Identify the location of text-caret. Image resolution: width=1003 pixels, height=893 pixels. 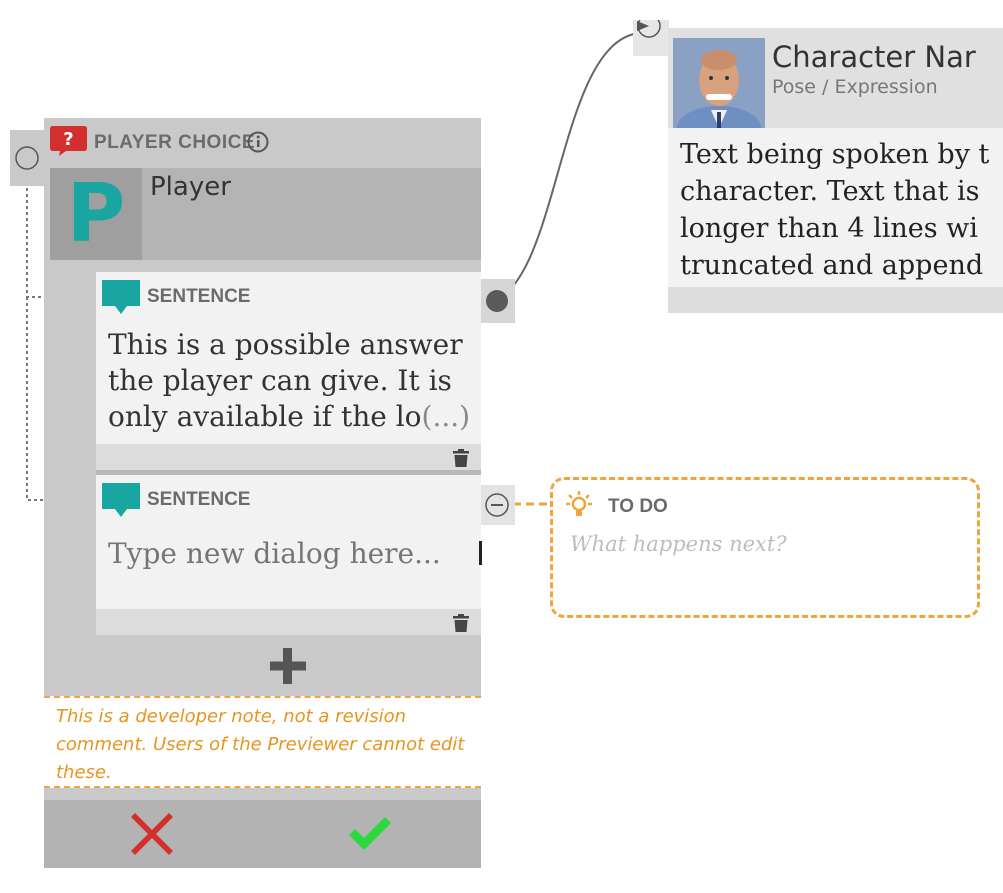
(480, 553).